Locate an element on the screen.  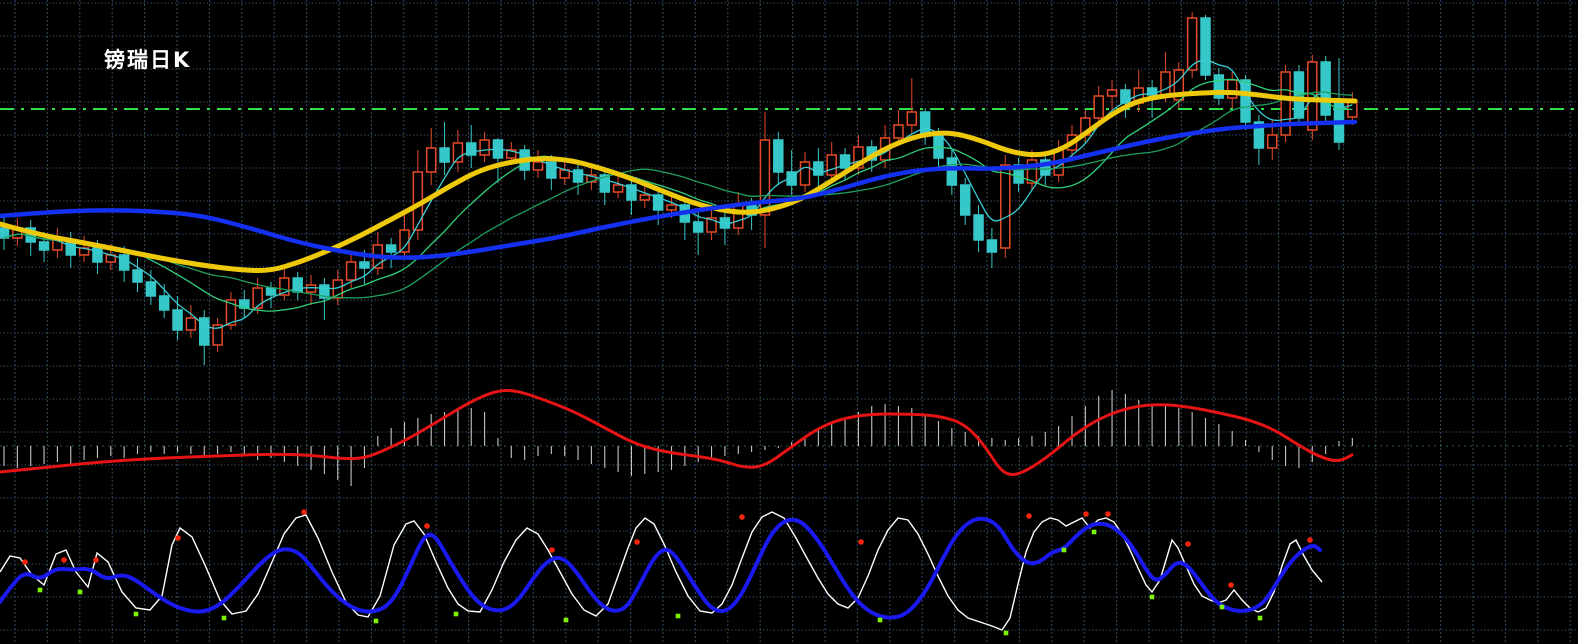
oscillator-slow-line is located at coordinates (661, 568).